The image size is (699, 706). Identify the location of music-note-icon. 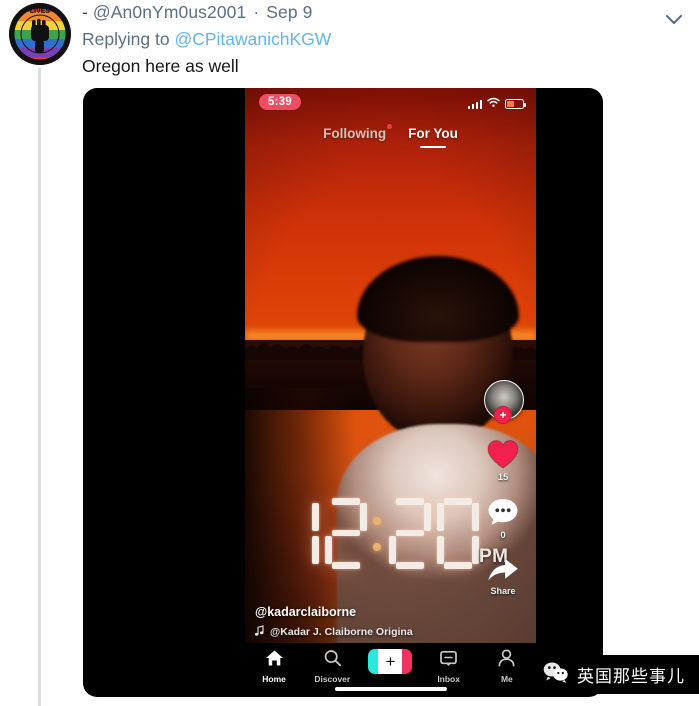
(259, 632).